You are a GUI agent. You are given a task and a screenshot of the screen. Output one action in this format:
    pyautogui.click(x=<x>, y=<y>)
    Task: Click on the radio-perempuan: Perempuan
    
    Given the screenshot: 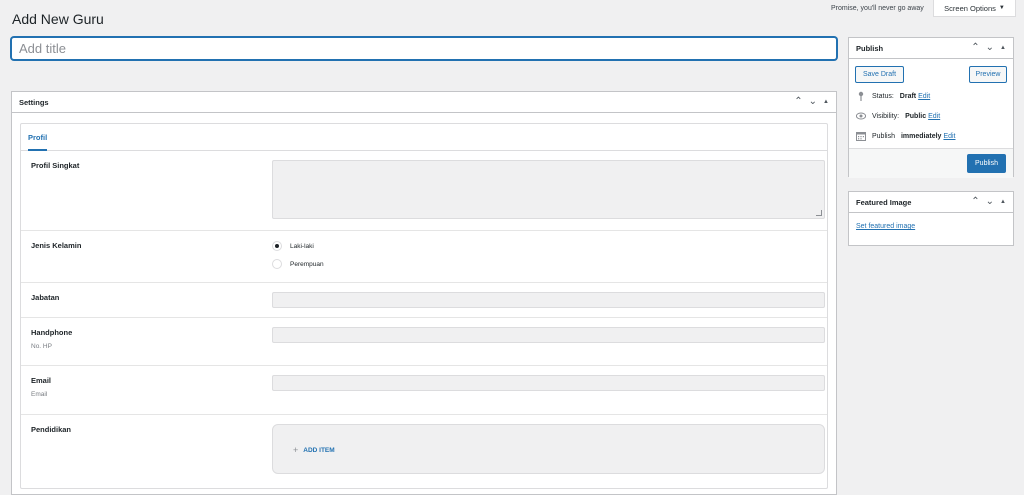 What is the action you would take?
    pyautogui.click(x=298, y=264)
    